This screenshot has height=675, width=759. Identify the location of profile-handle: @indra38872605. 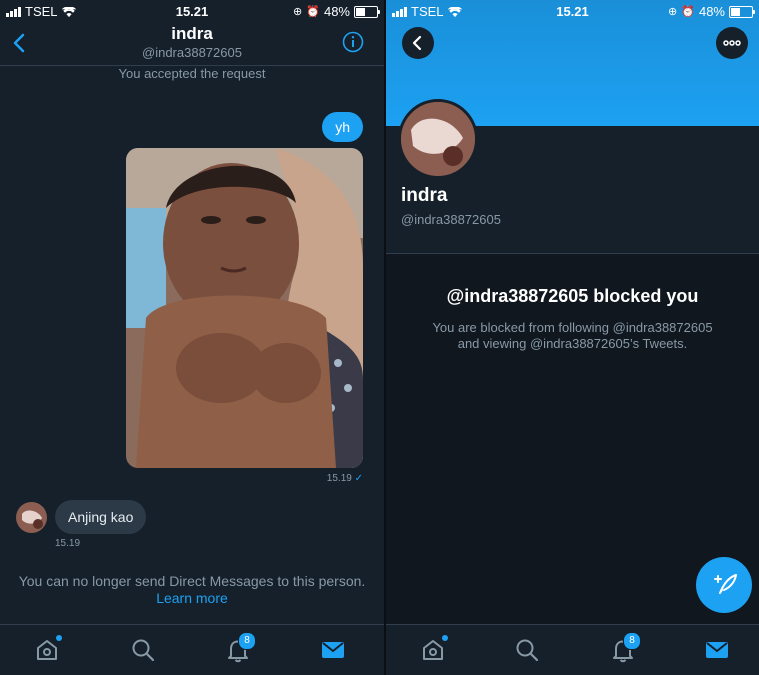
(451, 219).